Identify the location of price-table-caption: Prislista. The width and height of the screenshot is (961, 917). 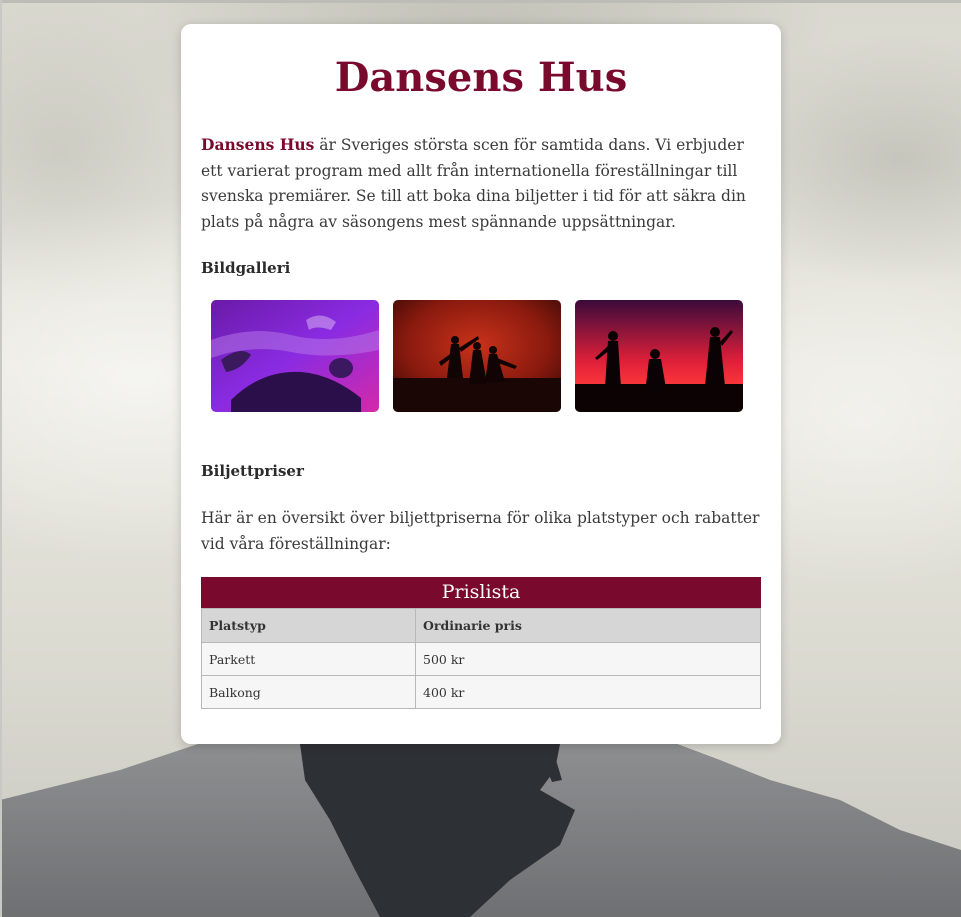
(481, 592).